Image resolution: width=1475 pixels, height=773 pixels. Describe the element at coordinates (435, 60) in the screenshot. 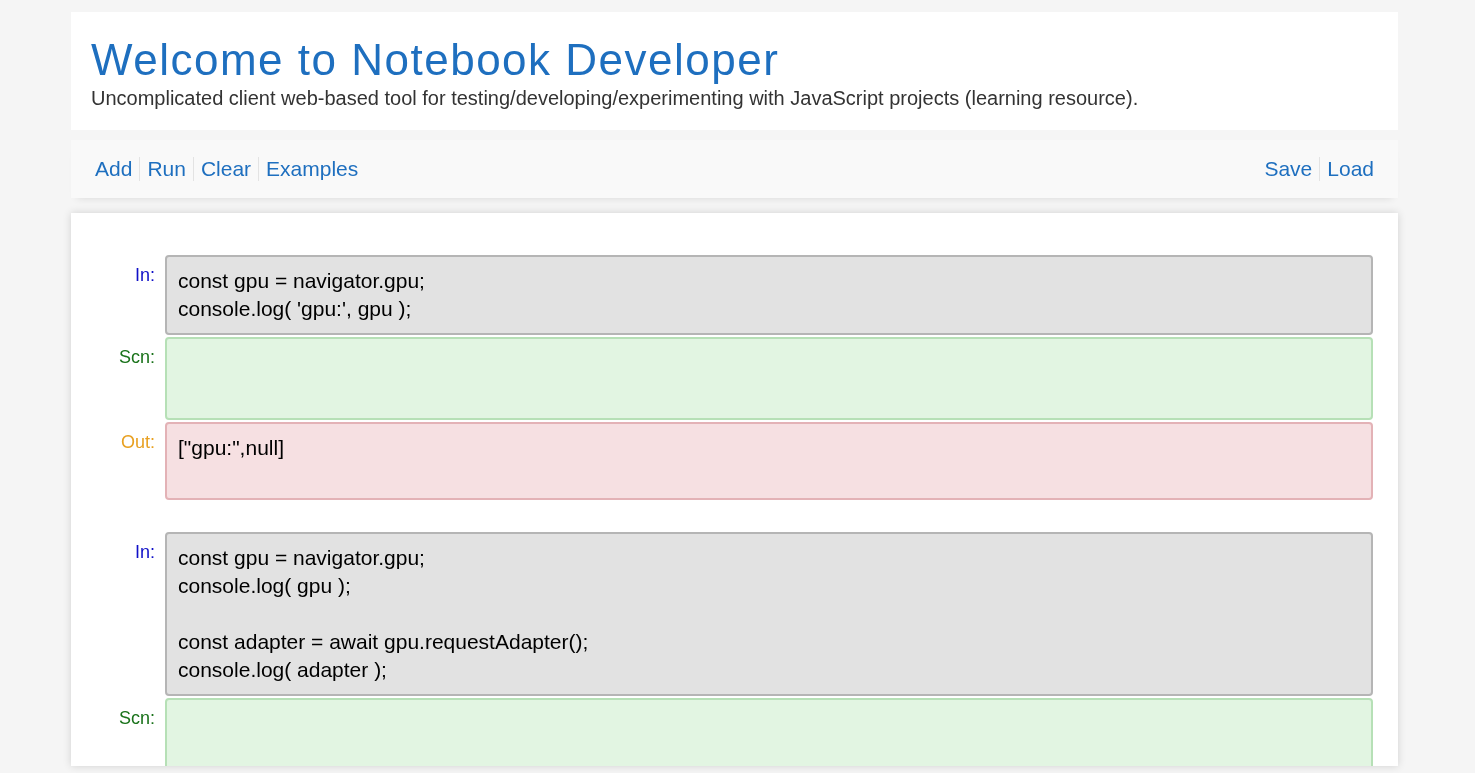

I see `page-title: Welcome to Notebook Developer` at that location.